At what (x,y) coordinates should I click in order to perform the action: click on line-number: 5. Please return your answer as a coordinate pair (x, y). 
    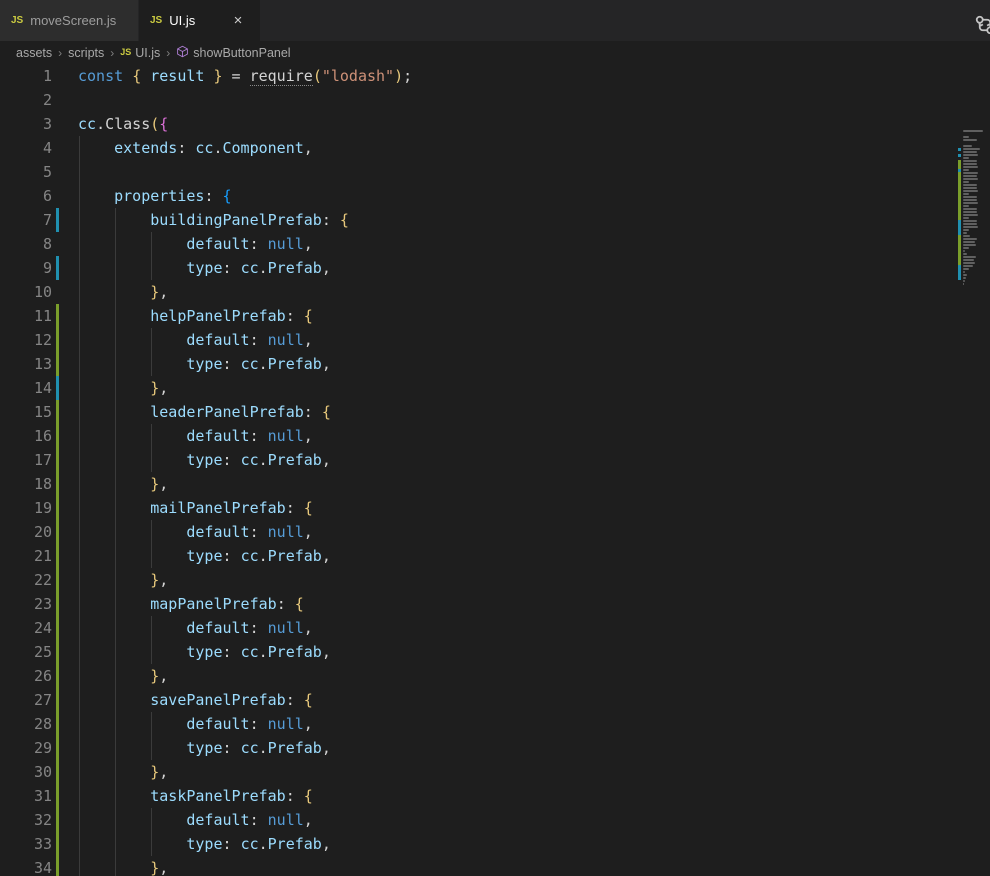
    Looking at the image, I should click on (47, 172).